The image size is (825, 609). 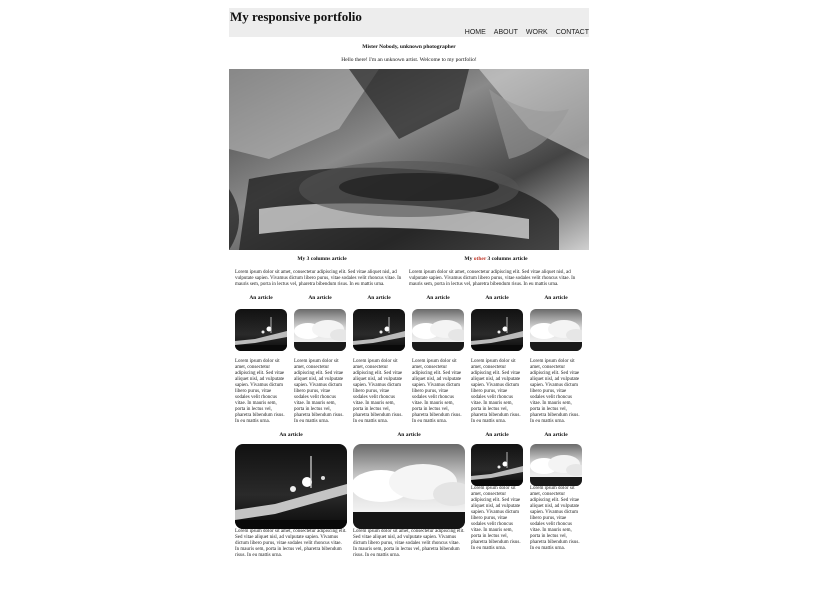 What do you see at coordinates (409, 47) in the screenshot?
I see `page-subtitle: Mister Nobody, unknown photographer` at bounding box center [409, 47].